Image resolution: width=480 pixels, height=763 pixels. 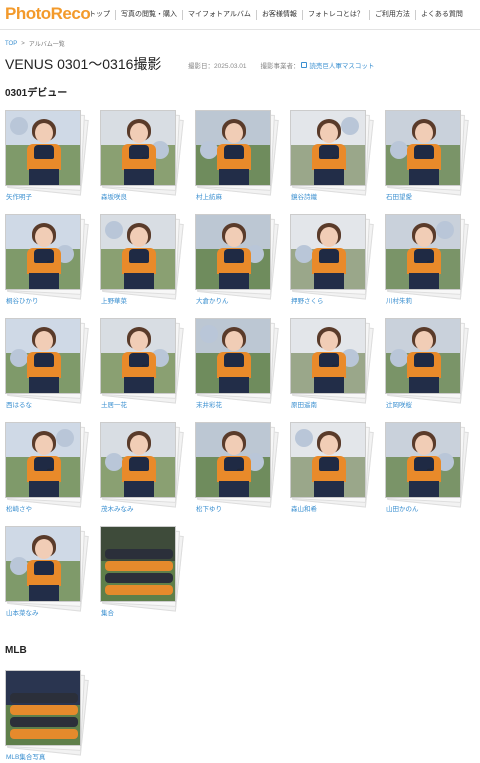 What do you see at coordinates (402, 508) in the screenshot?
I see `album-name: 山田かのん` at bounding box center [402, 508].